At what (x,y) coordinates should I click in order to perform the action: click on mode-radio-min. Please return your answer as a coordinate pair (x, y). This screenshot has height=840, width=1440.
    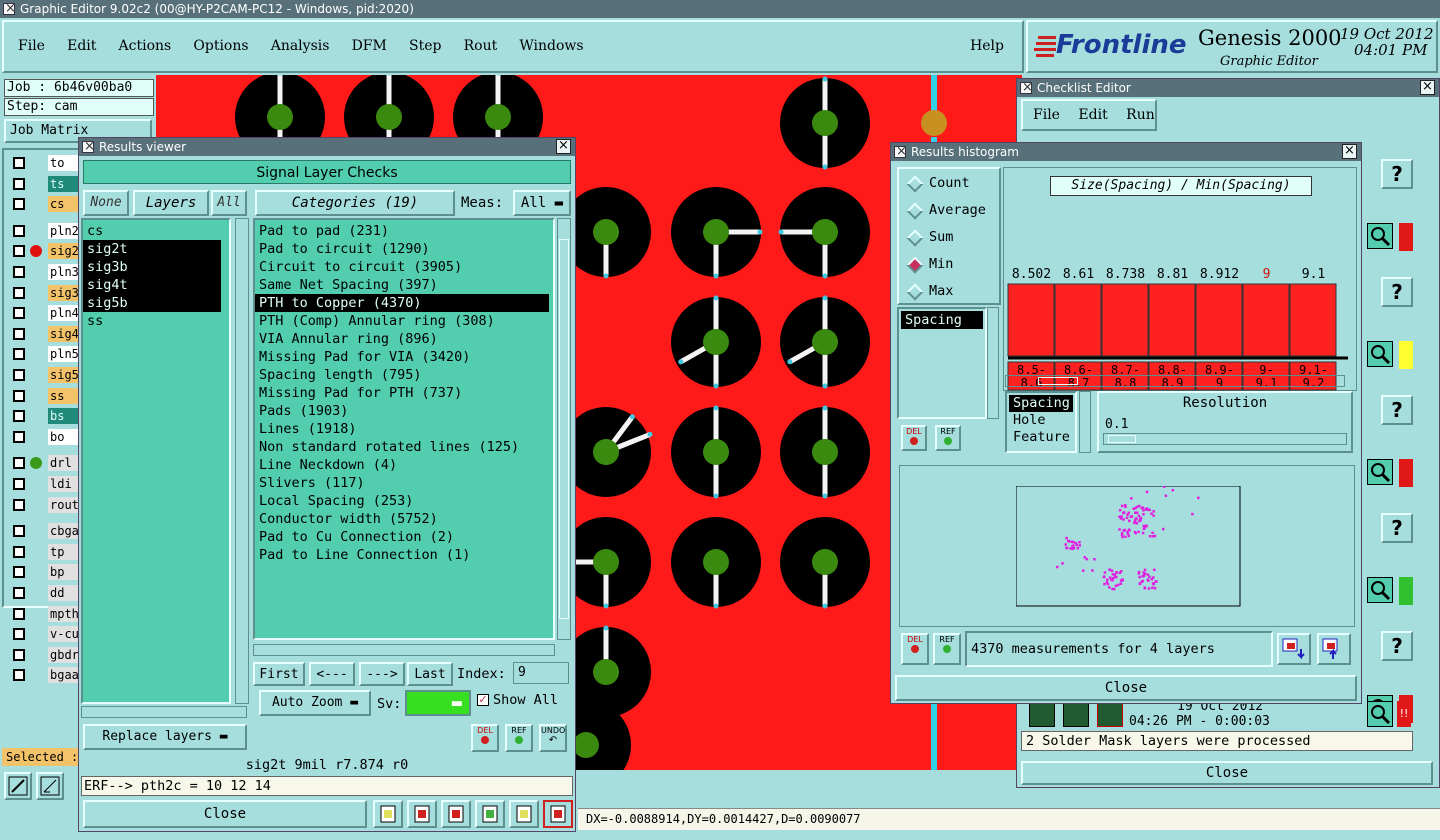
    Looking at the image, I should click on (915, 265).